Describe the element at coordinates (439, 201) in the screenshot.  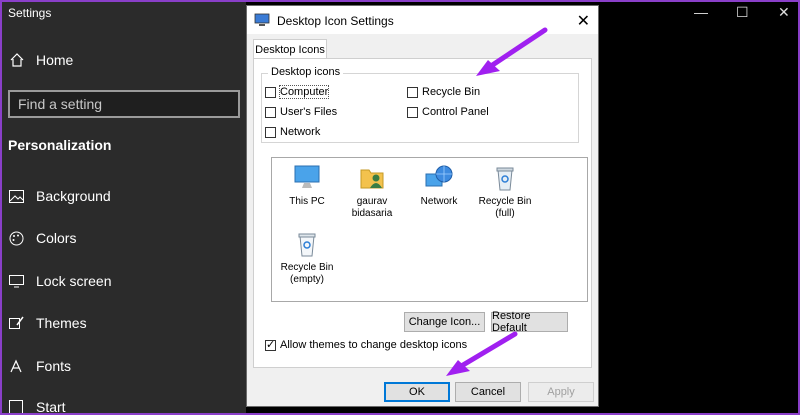
I see `icon-caption: Network` at that location.